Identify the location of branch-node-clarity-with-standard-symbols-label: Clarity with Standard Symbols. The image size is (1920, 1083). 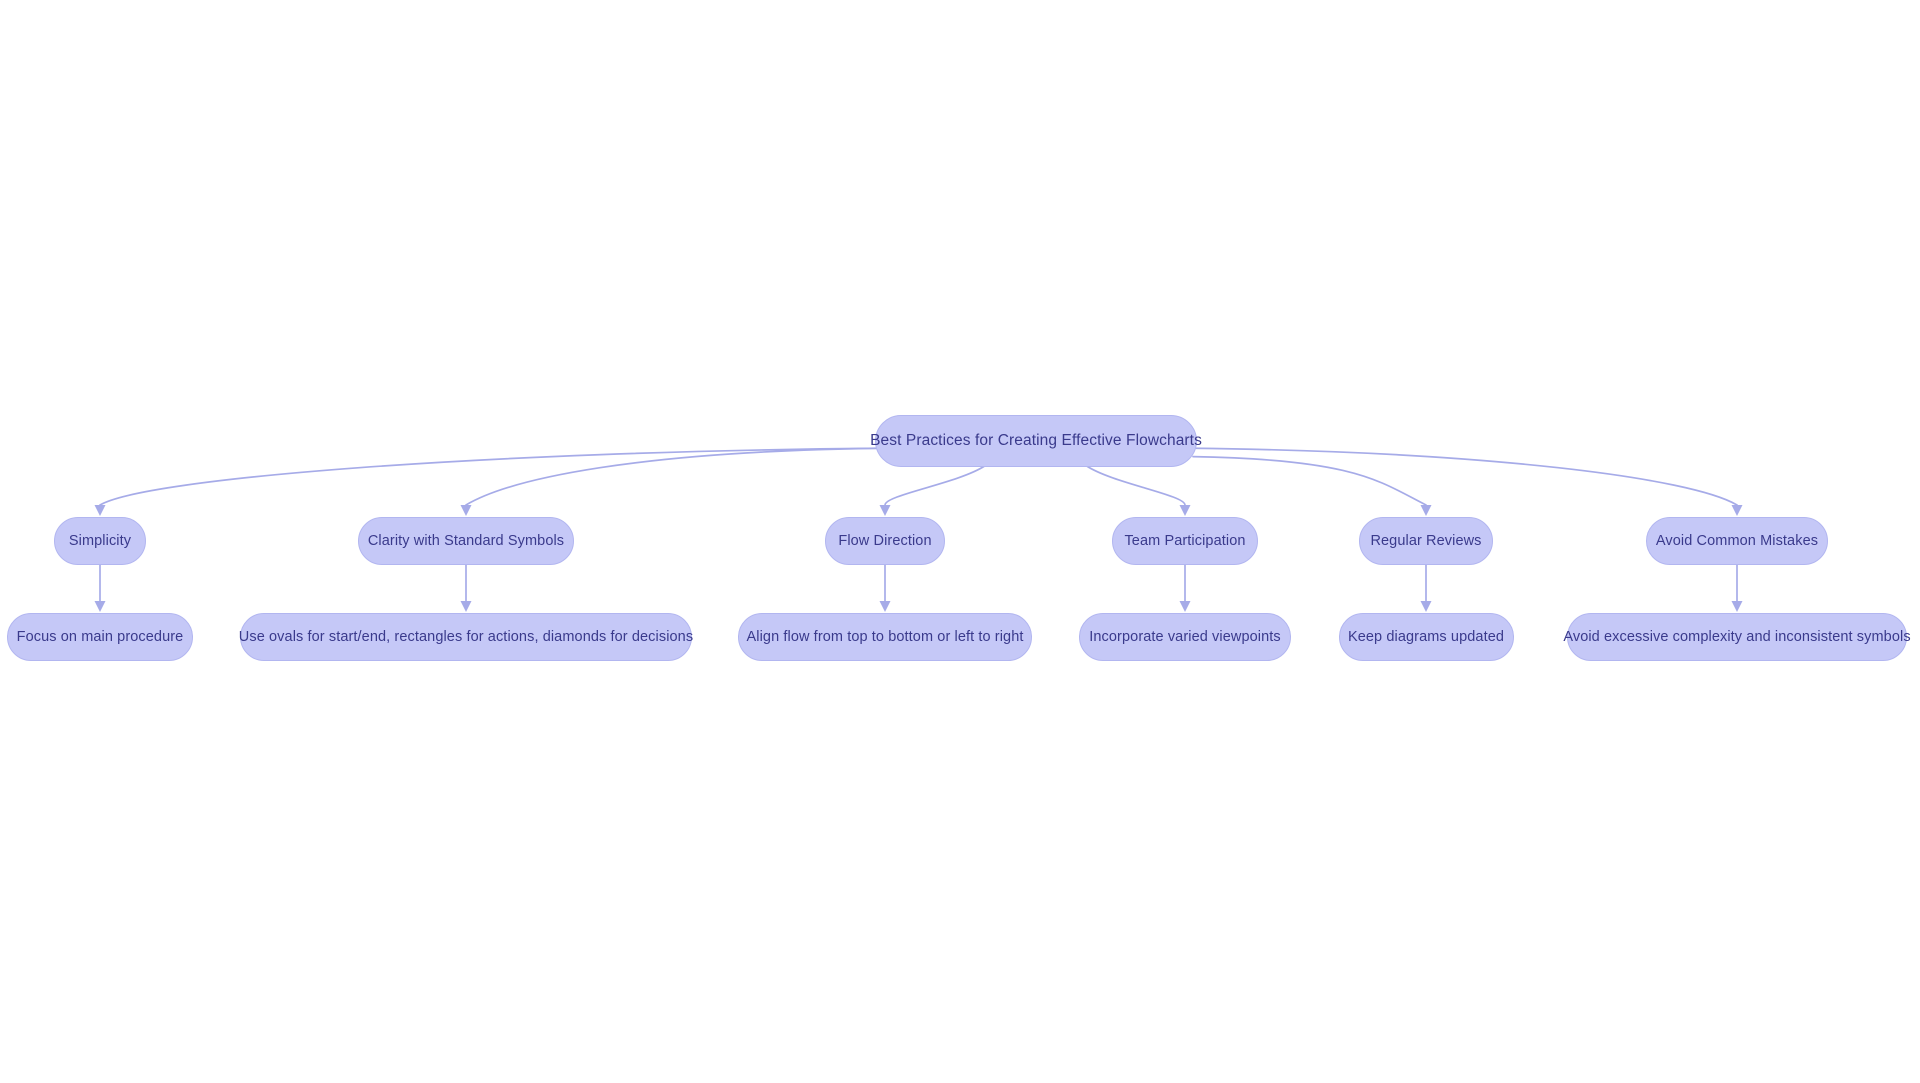
(466, 540).